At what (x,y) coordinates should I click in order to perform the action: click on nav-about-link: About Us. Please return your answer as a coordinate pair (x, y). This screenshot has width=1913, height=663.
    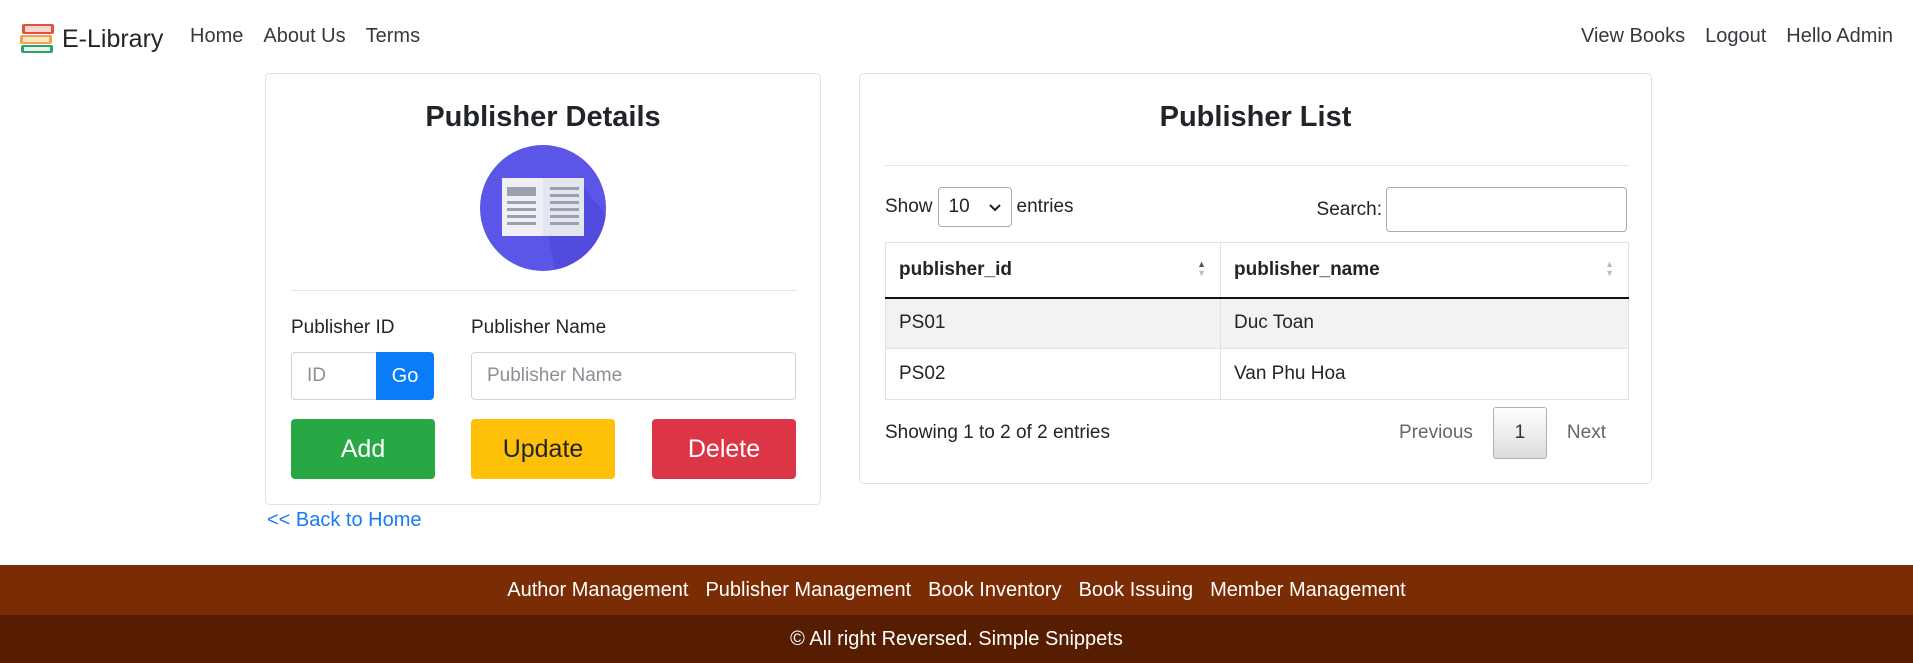
    Looking at the image, I should click on (304, 36).